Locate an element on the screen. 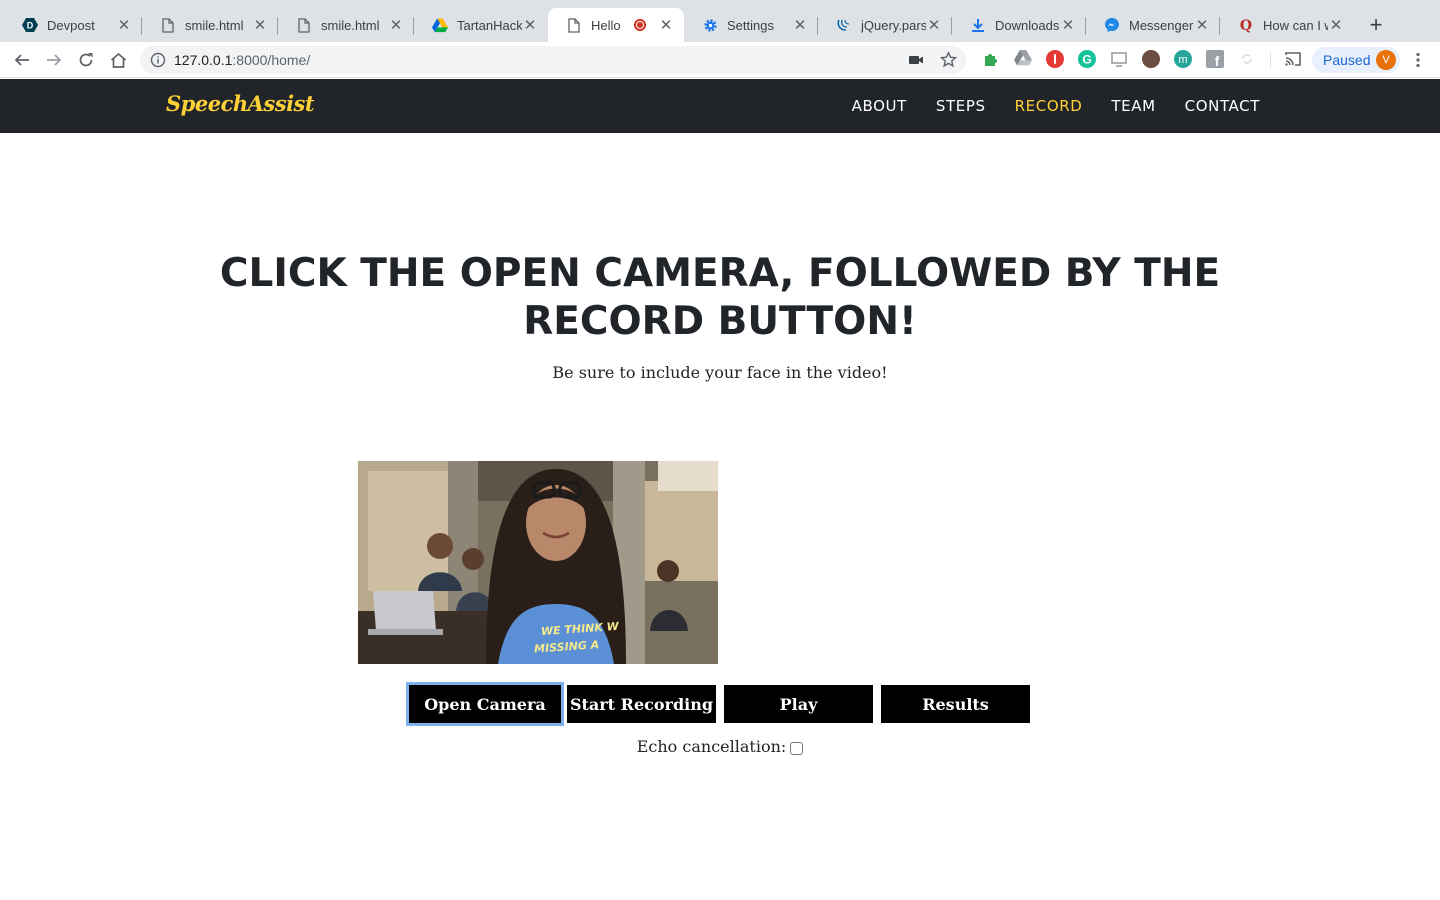  extension-puzzle-icon is located at coordinates (991, 59).